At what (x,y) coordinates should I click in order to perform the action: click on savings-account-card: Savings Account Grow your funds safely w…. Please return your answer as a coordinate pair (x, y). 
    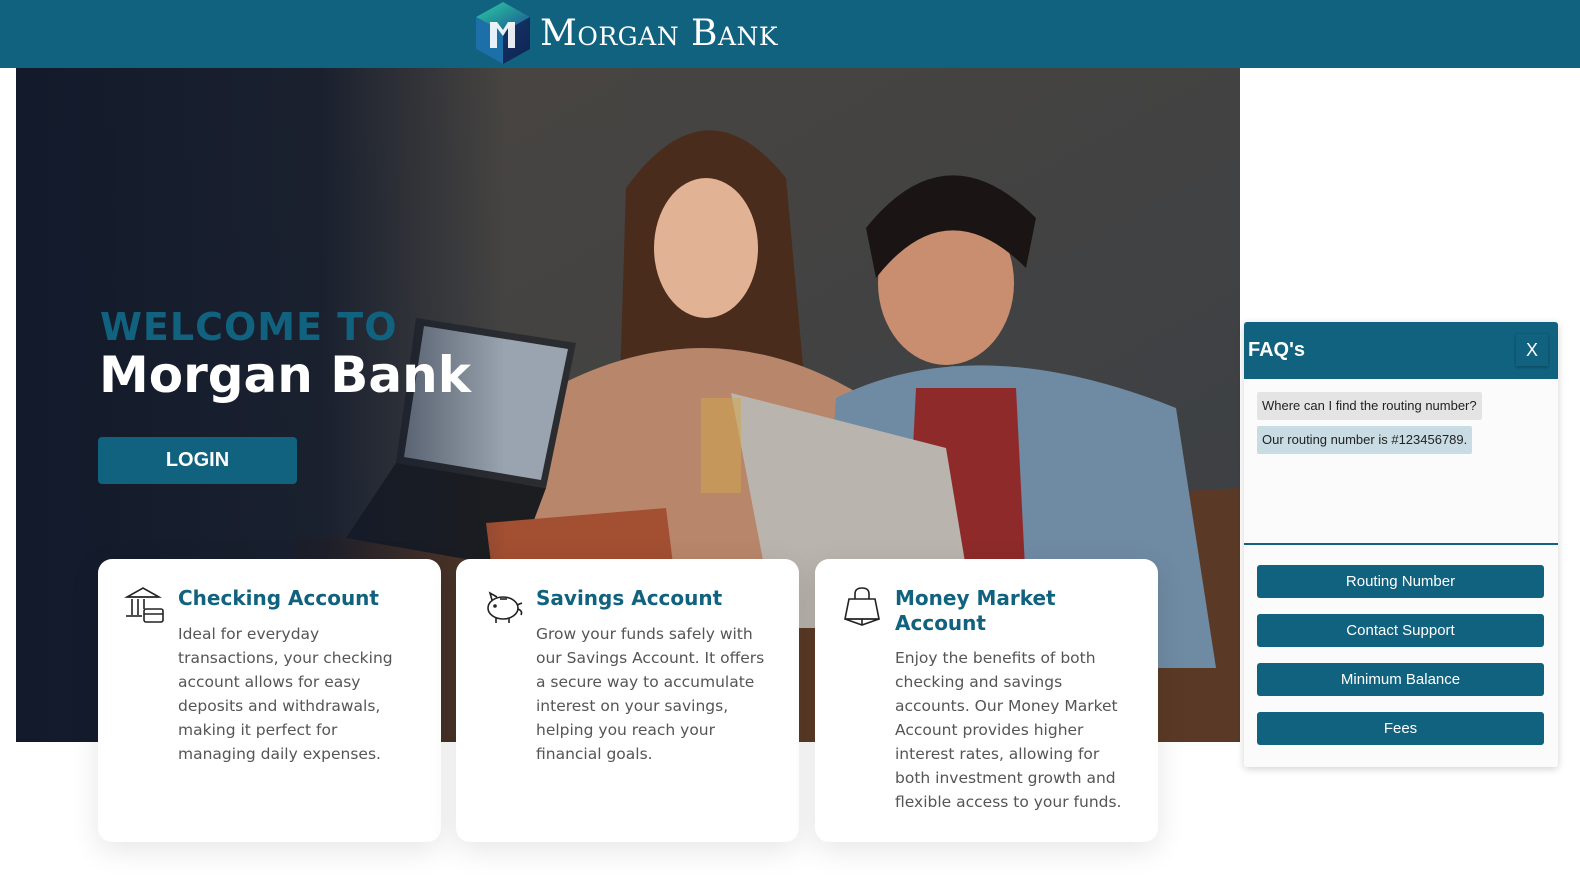
    Looking at the image, I should click on (627, 700).